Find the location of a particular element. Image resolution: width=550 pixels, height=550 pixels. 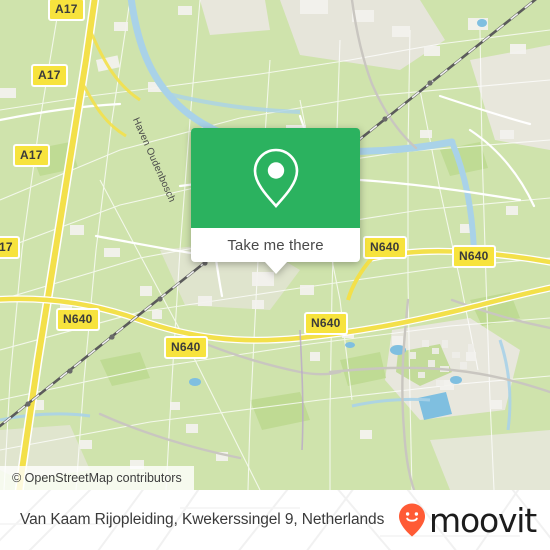

location-popup-card: Take me there is located at coordinates (275, 201).